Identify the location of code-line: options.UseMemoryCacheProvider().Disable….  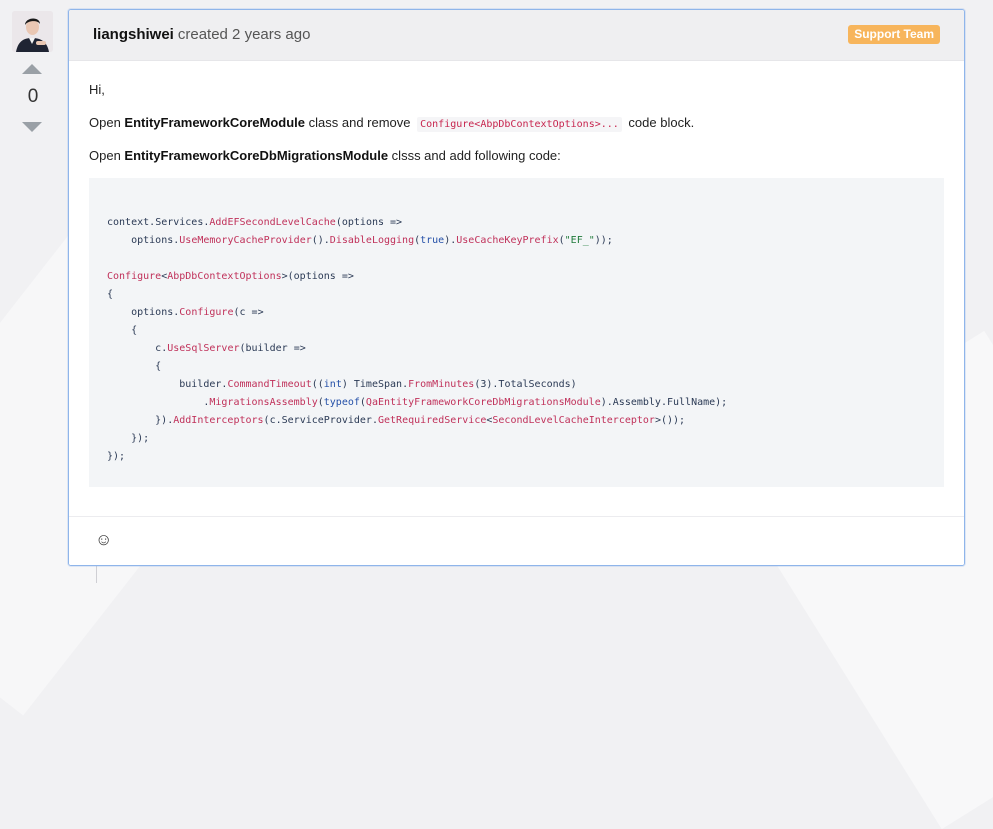
(372, 240).